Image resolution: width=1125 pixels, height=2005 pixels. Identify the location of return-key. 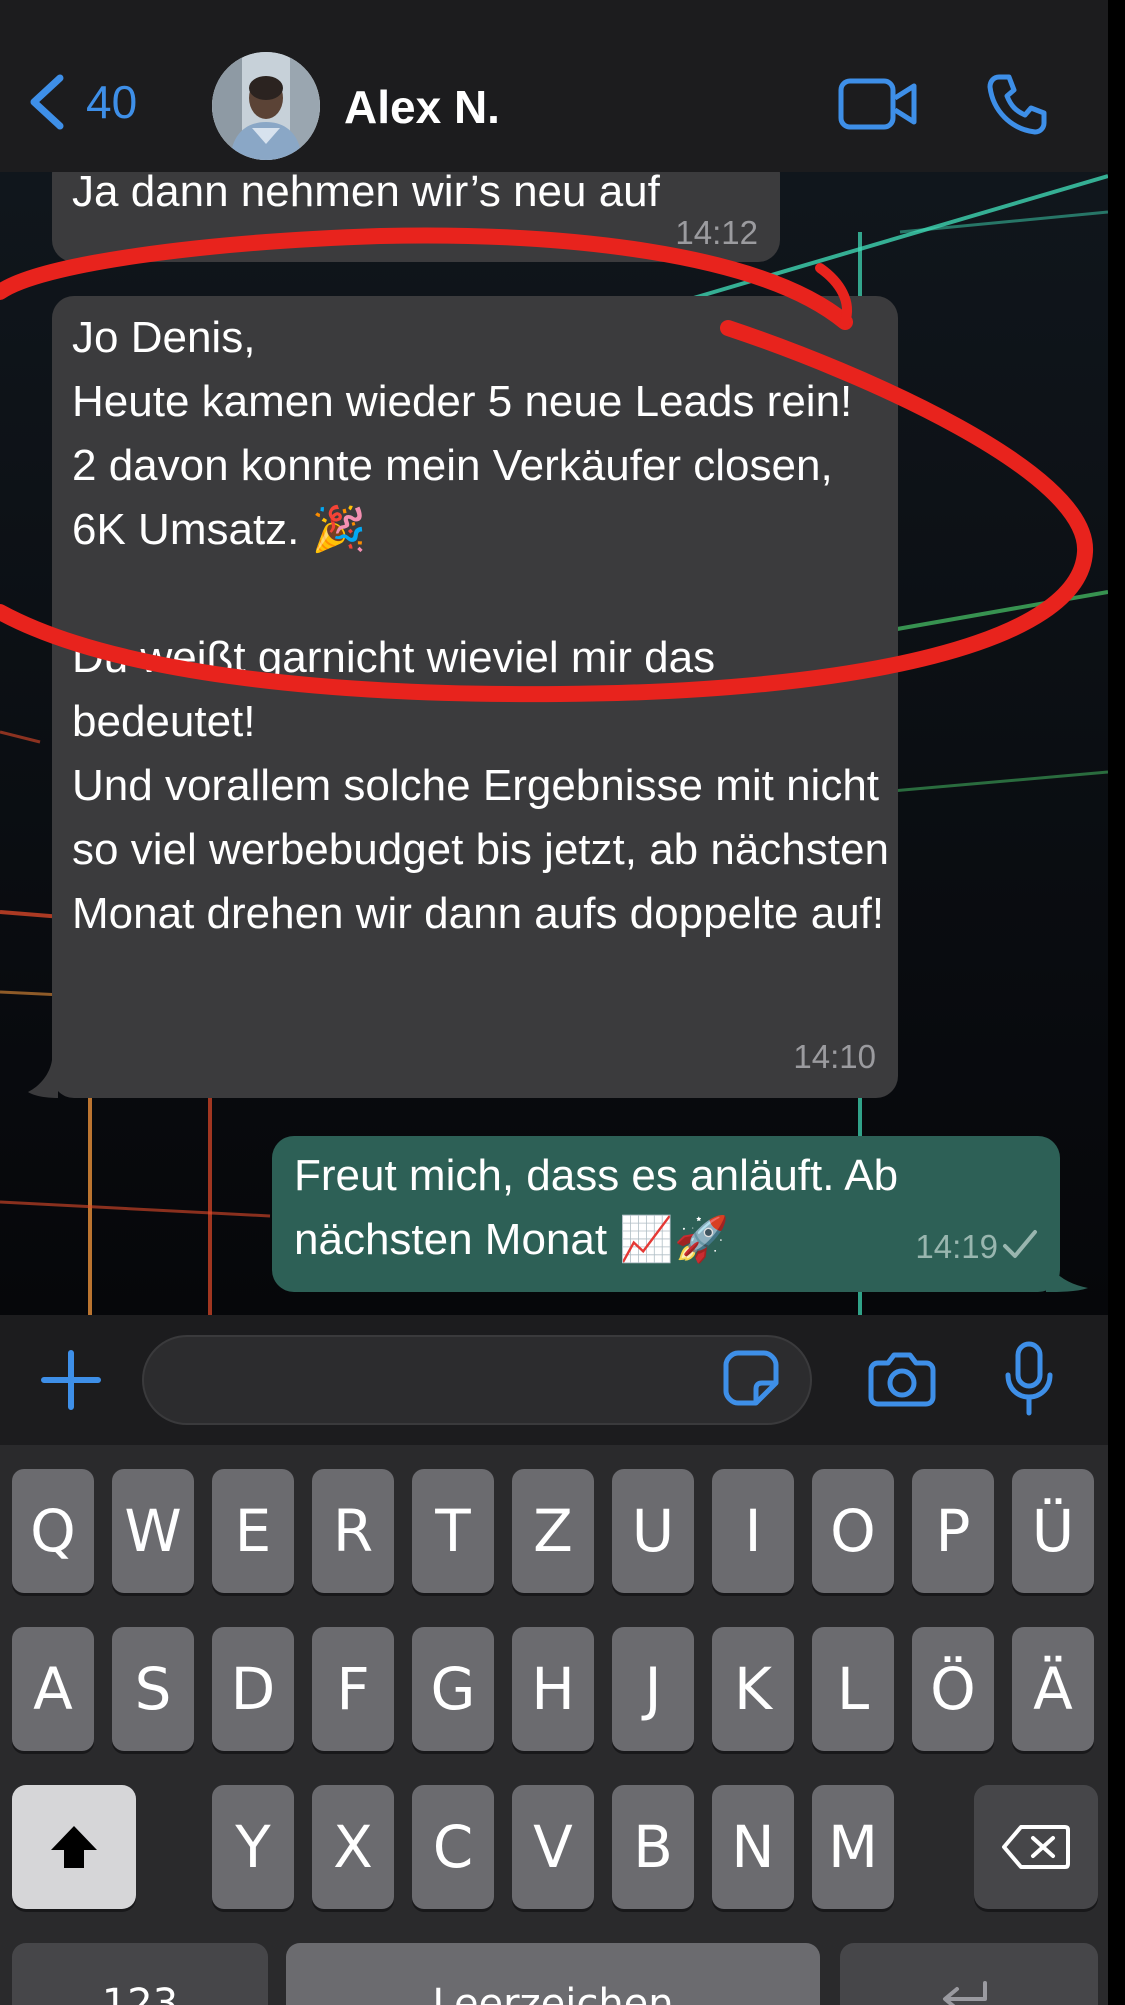
(969, 1974).